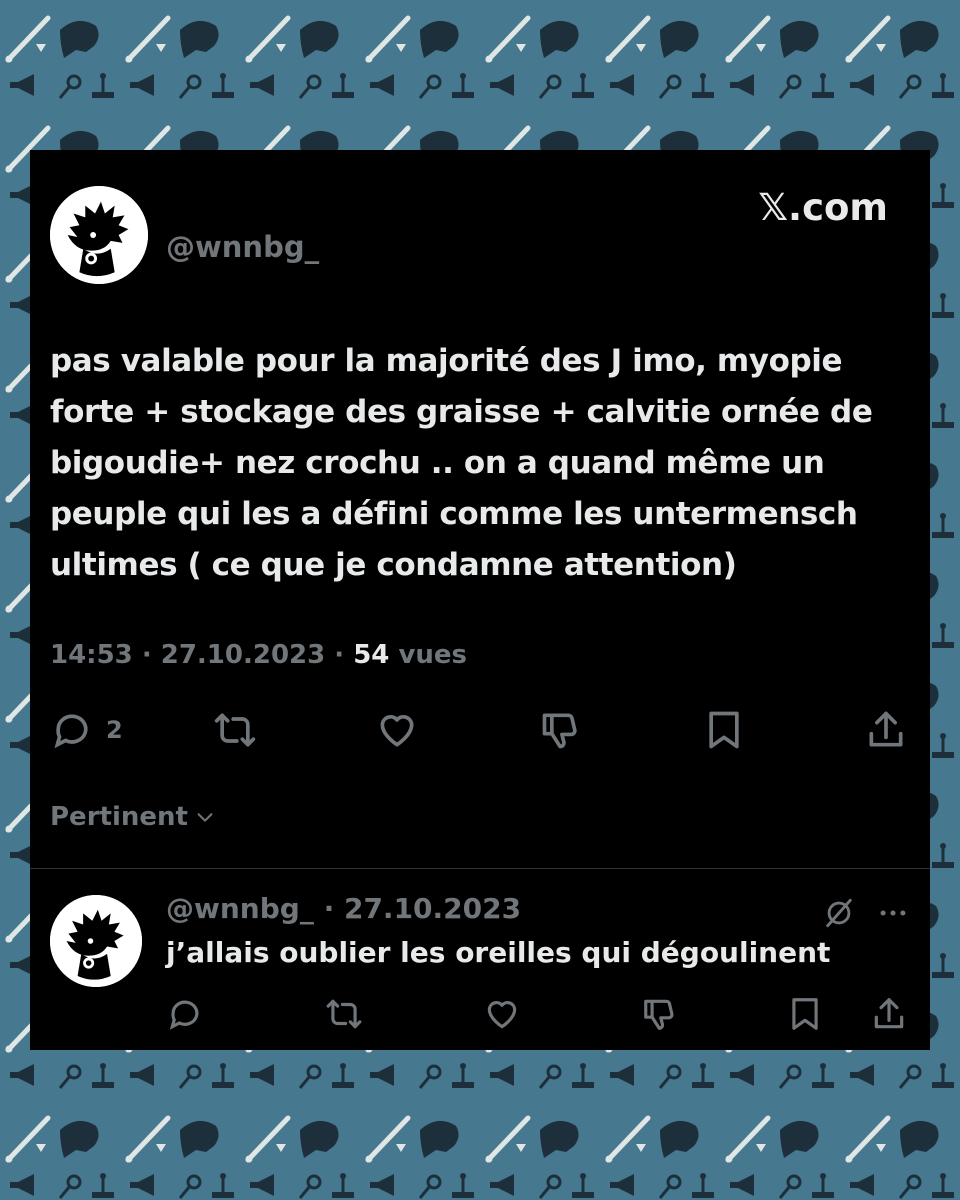  I want to click on reply-avatar, so click(96, 941).